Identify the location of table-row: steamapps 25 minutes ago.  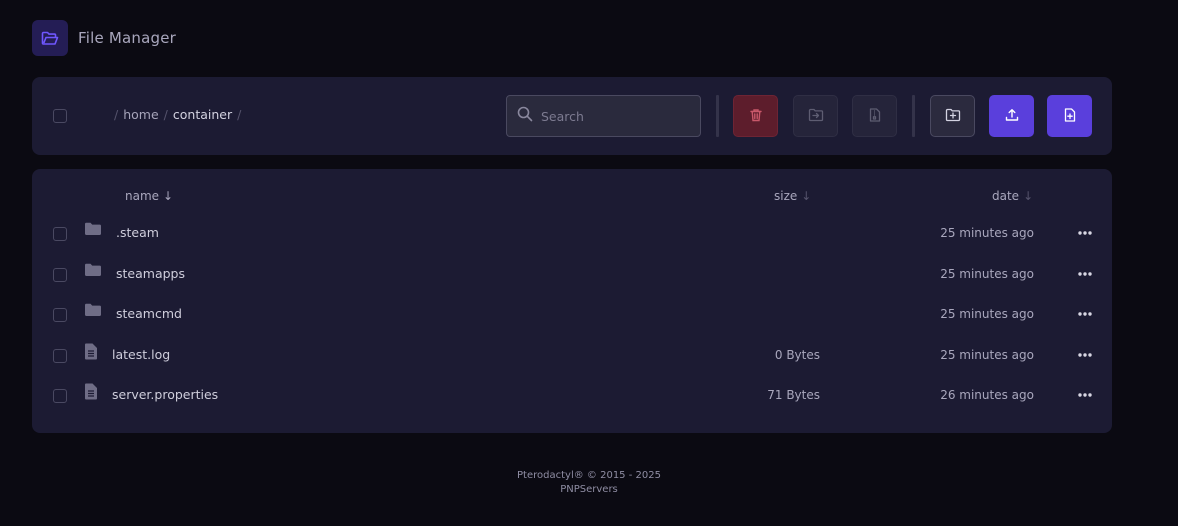
(572, 274).